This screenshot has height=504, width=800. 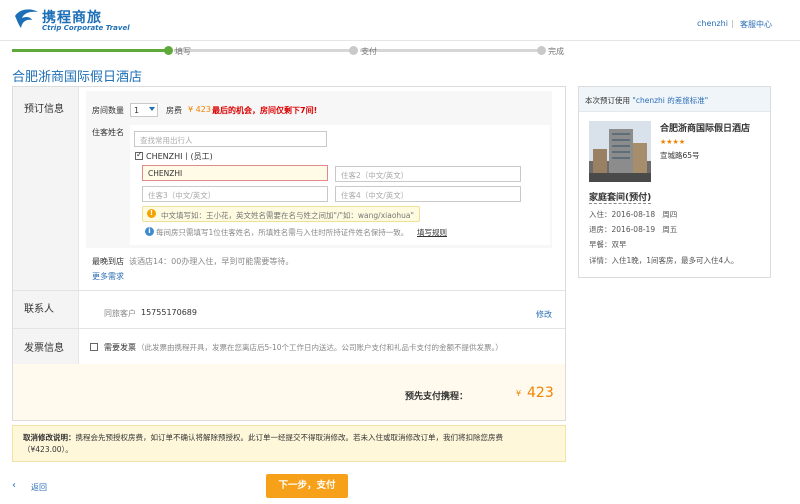 I want to click on prepay-amount: 423, so click(x=540, y=393).